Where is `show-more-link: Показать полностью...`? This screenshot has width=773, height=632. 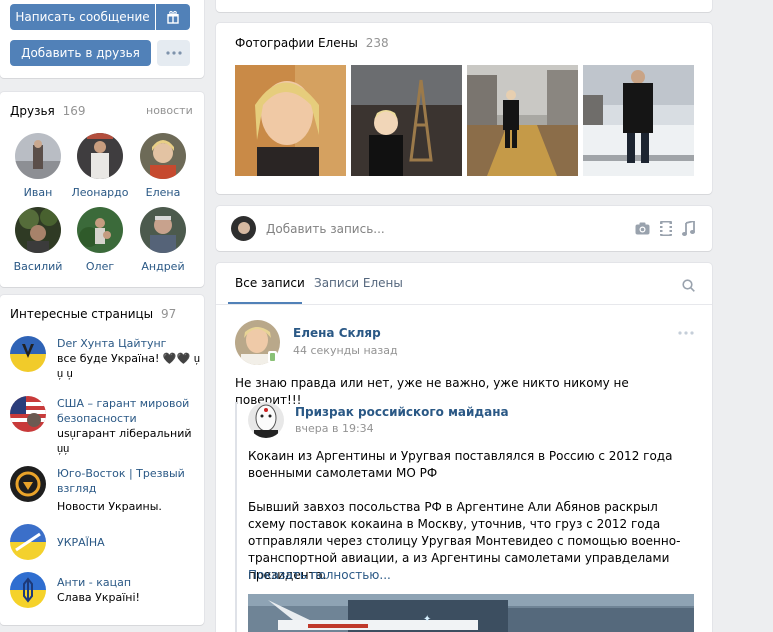 show-more-link: Показать полностью... is located at coordinates (319, 575).